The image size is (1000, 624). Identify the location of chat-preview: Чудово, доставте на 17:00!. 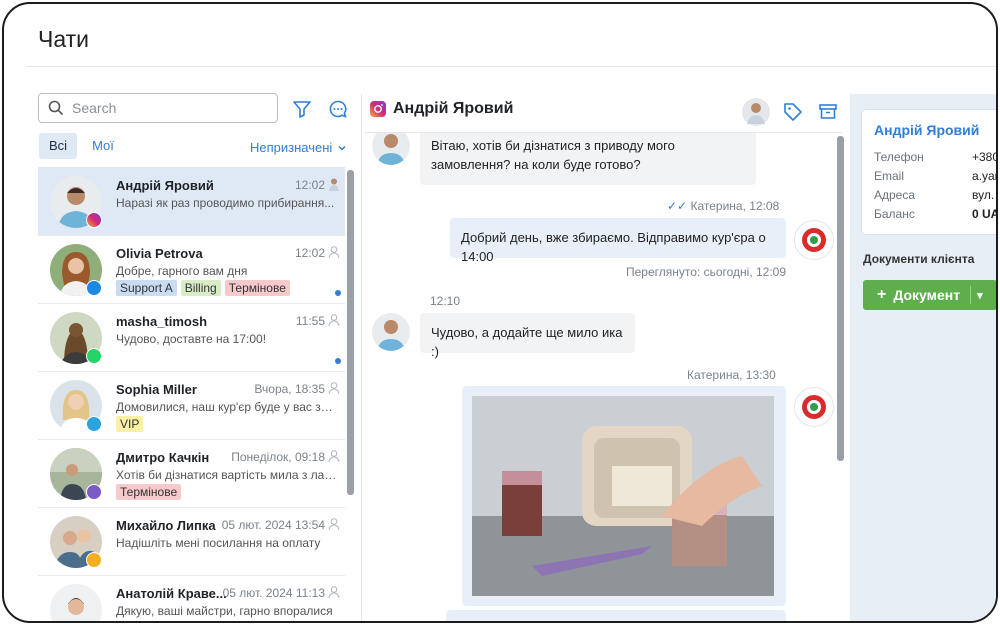
(191, 339).